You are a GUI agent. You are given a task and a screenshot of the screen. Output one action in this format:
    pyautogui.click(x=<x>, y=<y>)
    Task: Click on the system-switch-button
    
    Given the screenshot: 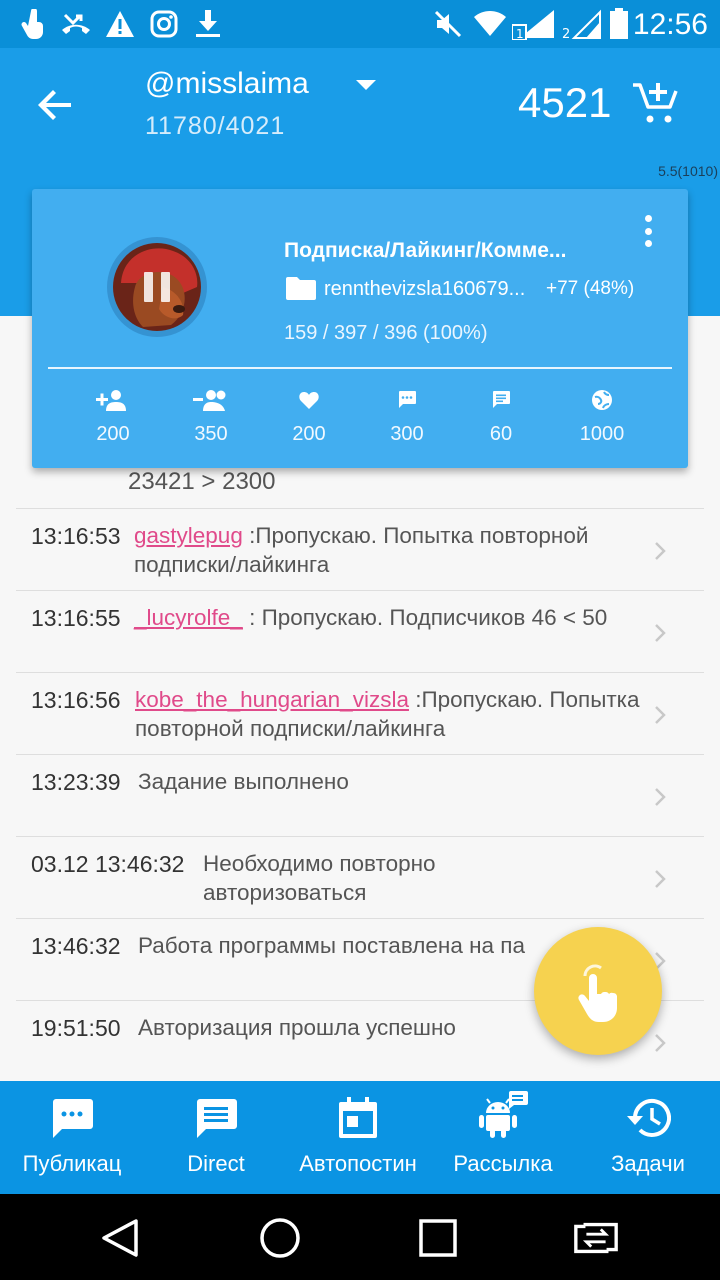 What is the action you would take?
    pyautogui.click(x=596, y=1238)
    